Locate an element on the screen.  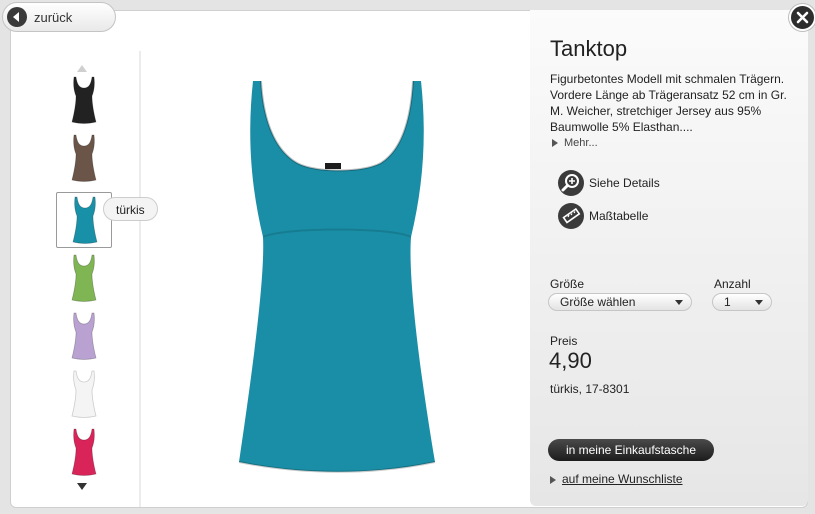
product-title: Tanktop is located at coordinates (589, 48).